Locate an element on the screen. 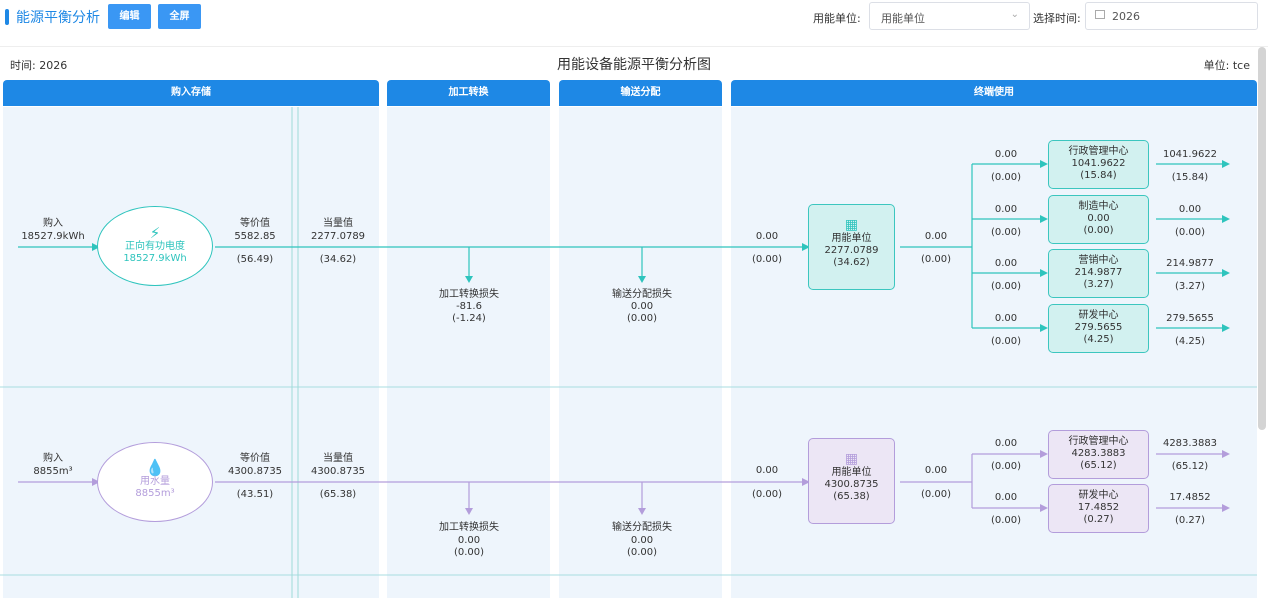  center-node: 研发中心 17.4852 (0.27) is located at coordinates (1098, 508).